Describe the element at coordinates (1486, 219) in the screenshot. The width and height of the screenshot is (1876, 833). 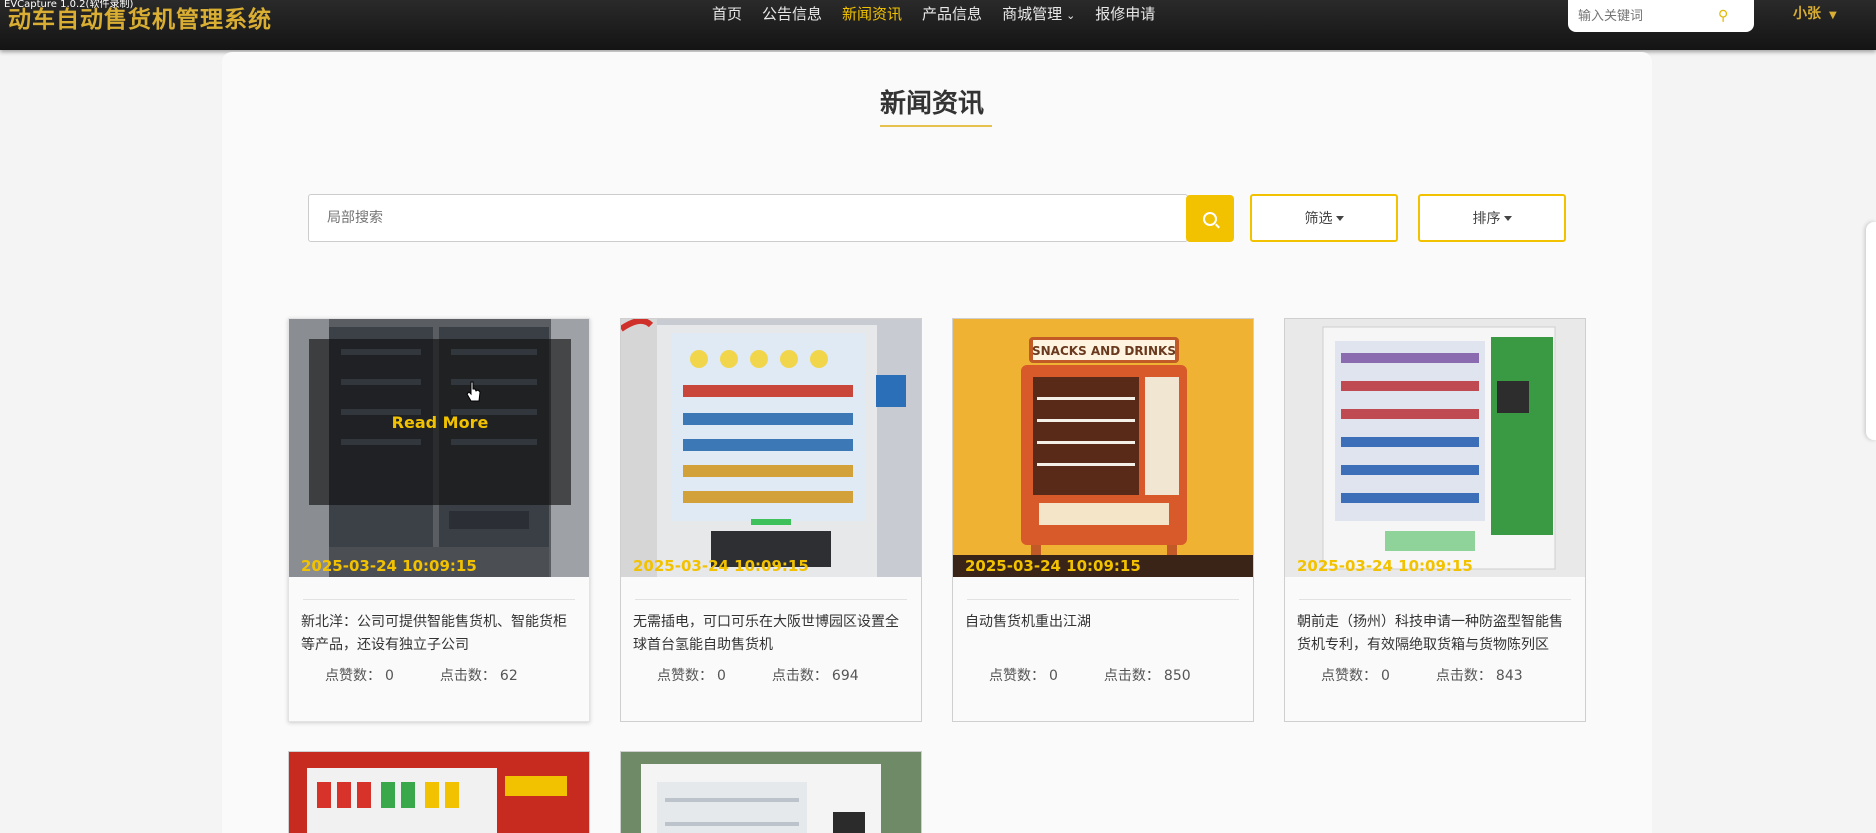
I see `sort-label: 排序` at that location.